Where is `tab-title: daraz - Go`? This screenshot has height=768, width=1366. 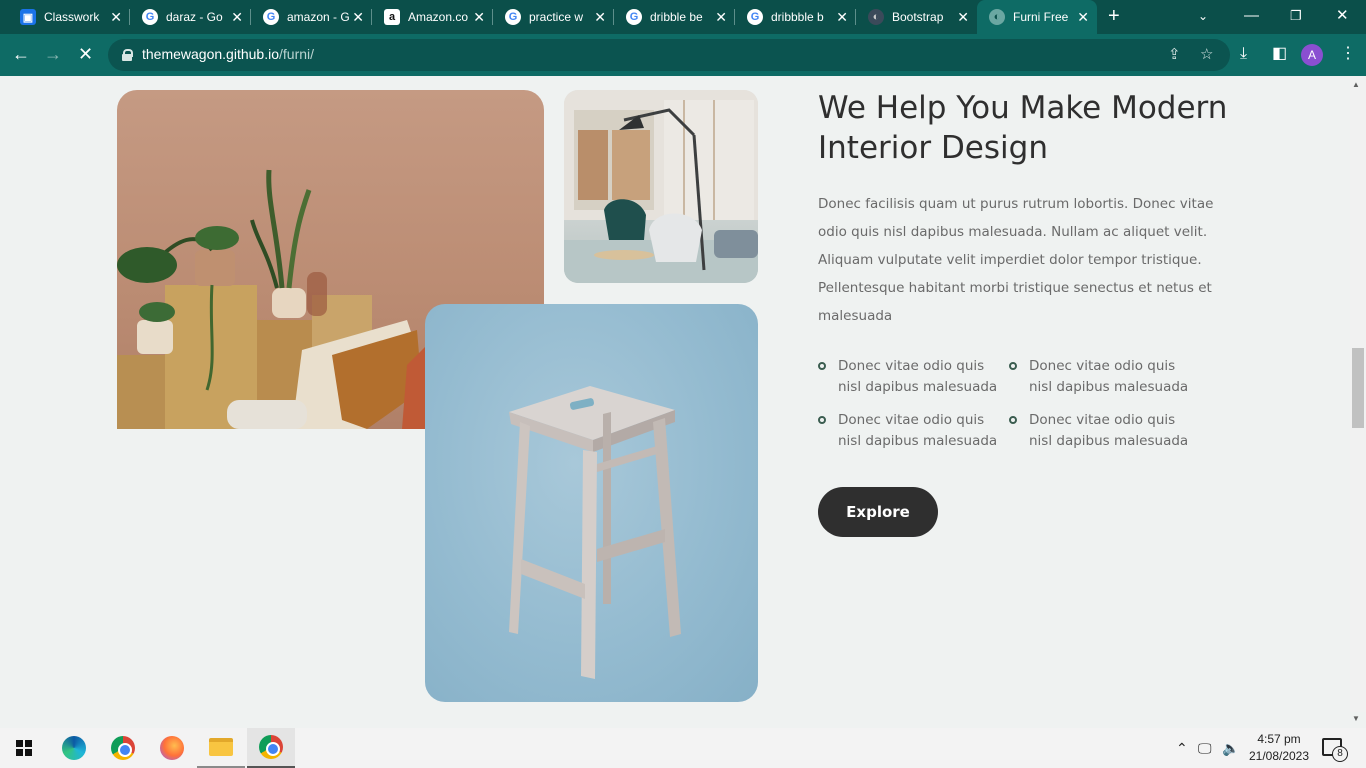
tab-title: daraz - Go is located at coordinates (194, 17).